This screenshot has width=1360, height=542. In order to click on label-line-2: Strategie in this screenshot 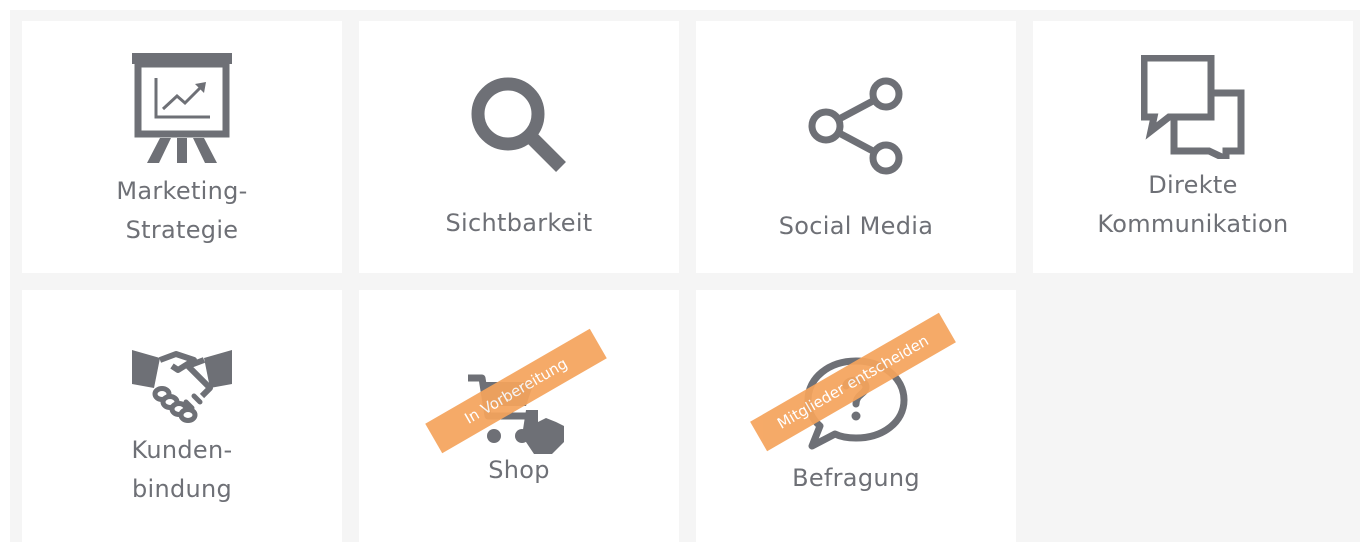, I will do `click(182, 230)`.